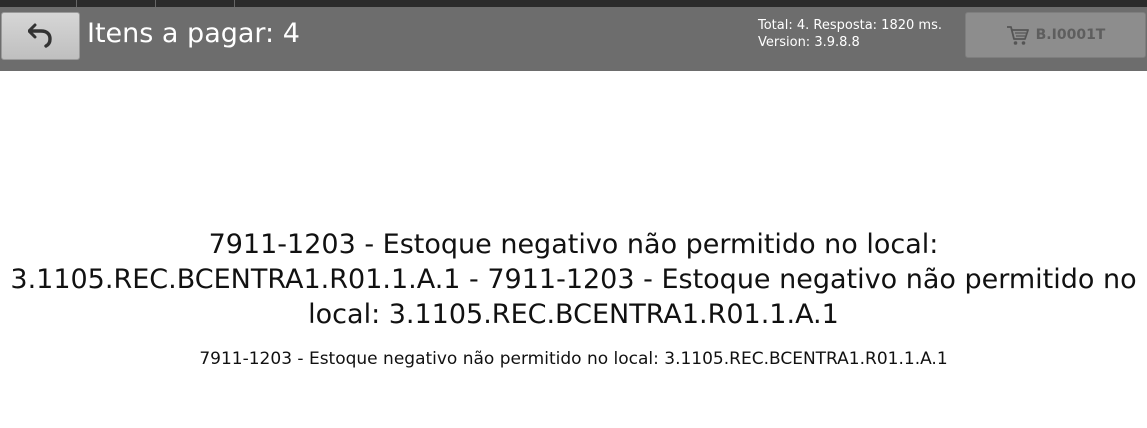 The width and height of the screenshot is (1147, 428). I want to click on version-text: Version: 3.9.8.8, so click(809, 42).